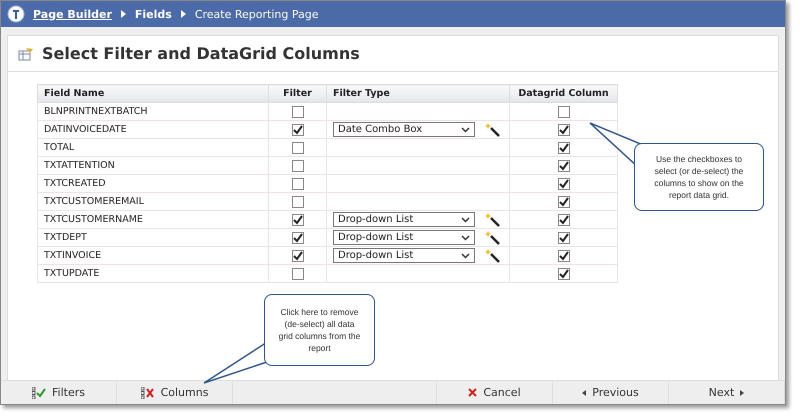 Image resolution: width=800 pixels, height=420 pixels. I want to click on field-name-cell: TXTATTENTION, so click(153, 165).